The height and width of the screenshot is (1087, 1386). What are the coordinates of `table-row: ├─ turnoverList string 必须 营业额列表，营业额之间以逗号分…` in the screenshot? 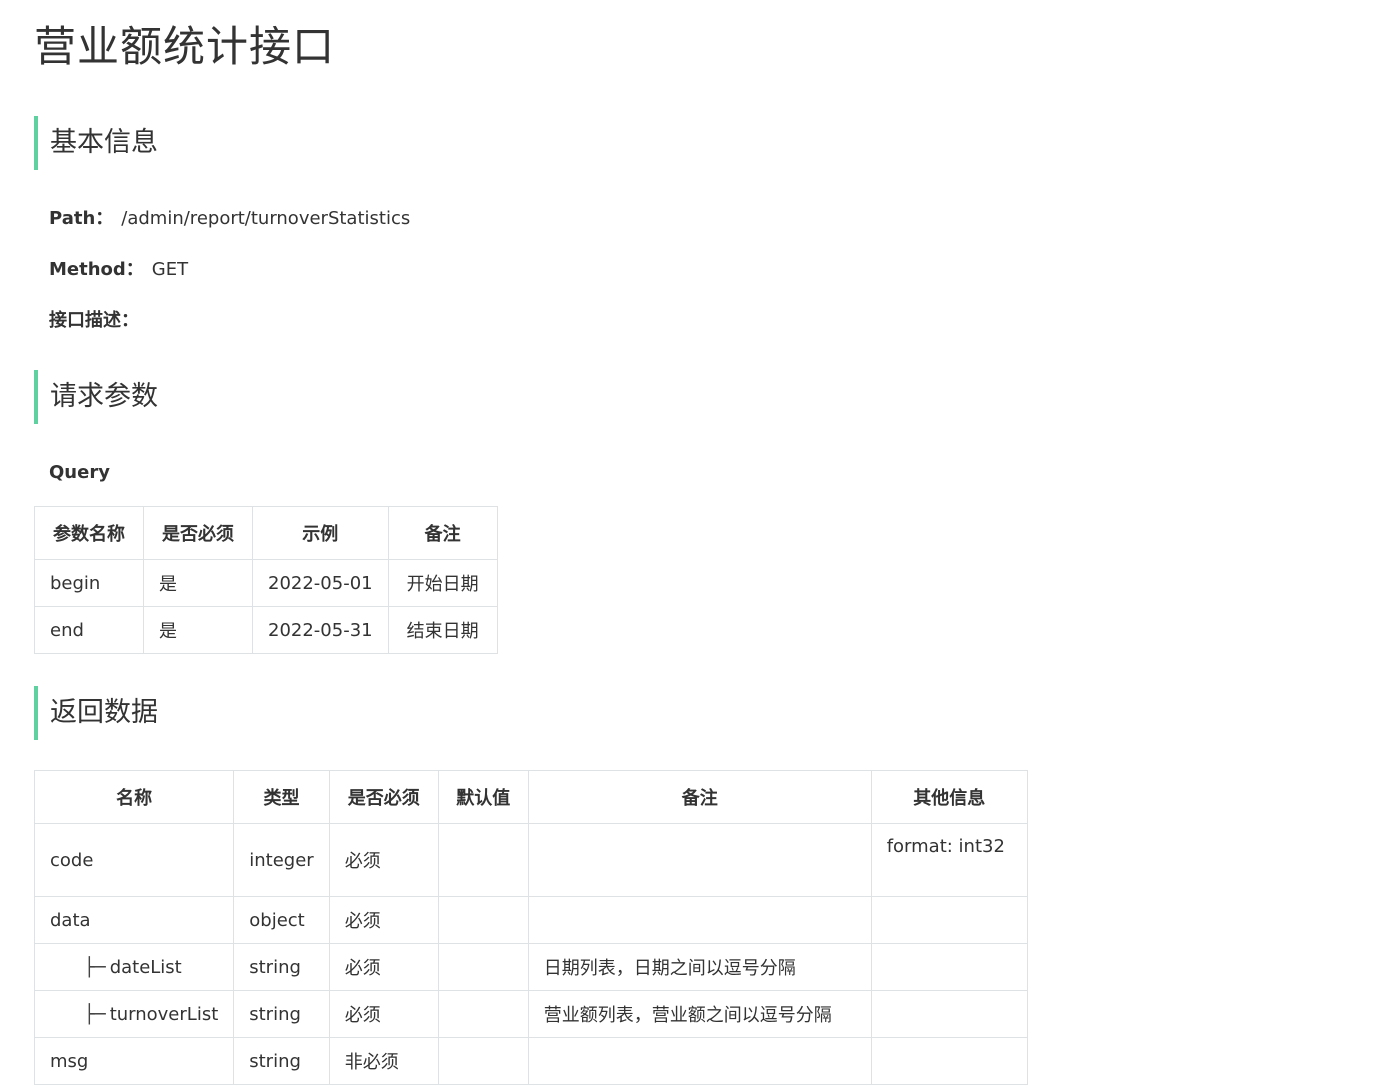 It's located at (530, 1014).